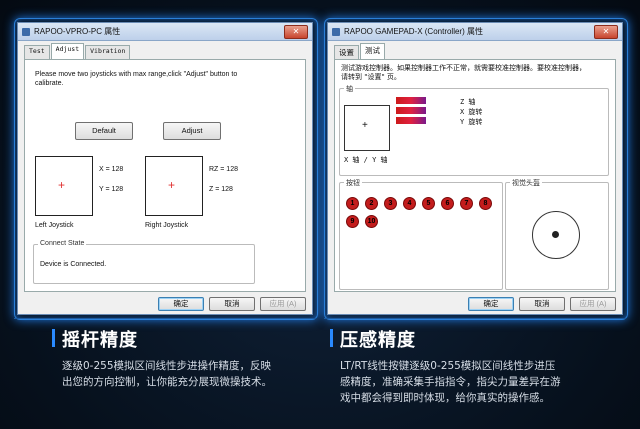  I want to click on buttons-group-title: 按钮, so click(353, 183).